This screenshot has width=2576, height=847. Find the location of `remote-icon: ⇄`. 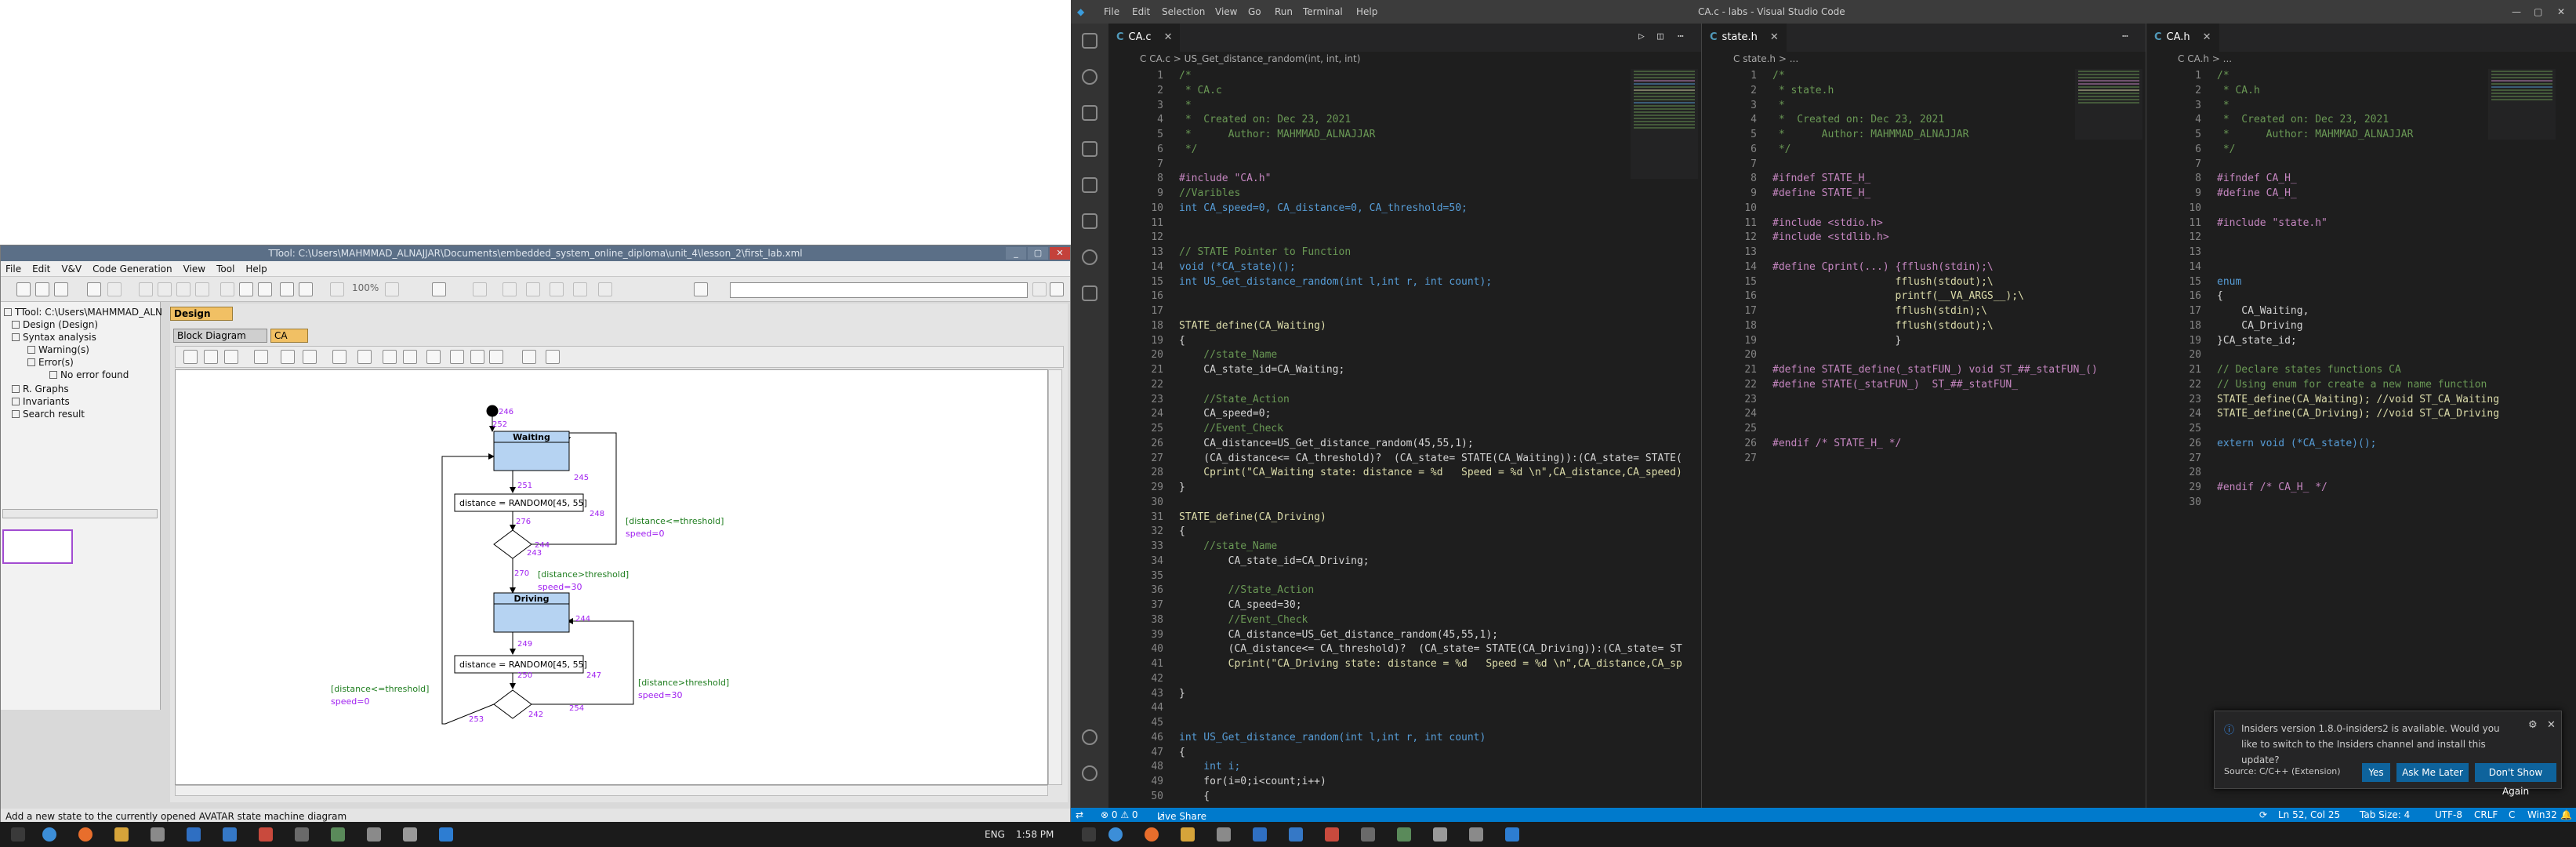

remote-icon: ⇄ is located at coordinates (1079, 814).